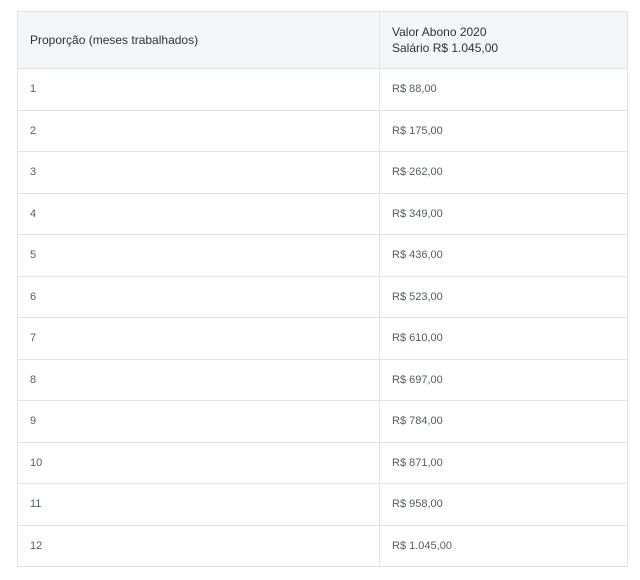 The width and height of the screenshot is (640, 580). Describe the element at coordinates (503, 504) in the screenshot. I see `value-cell: R$ 958,00` at that location.